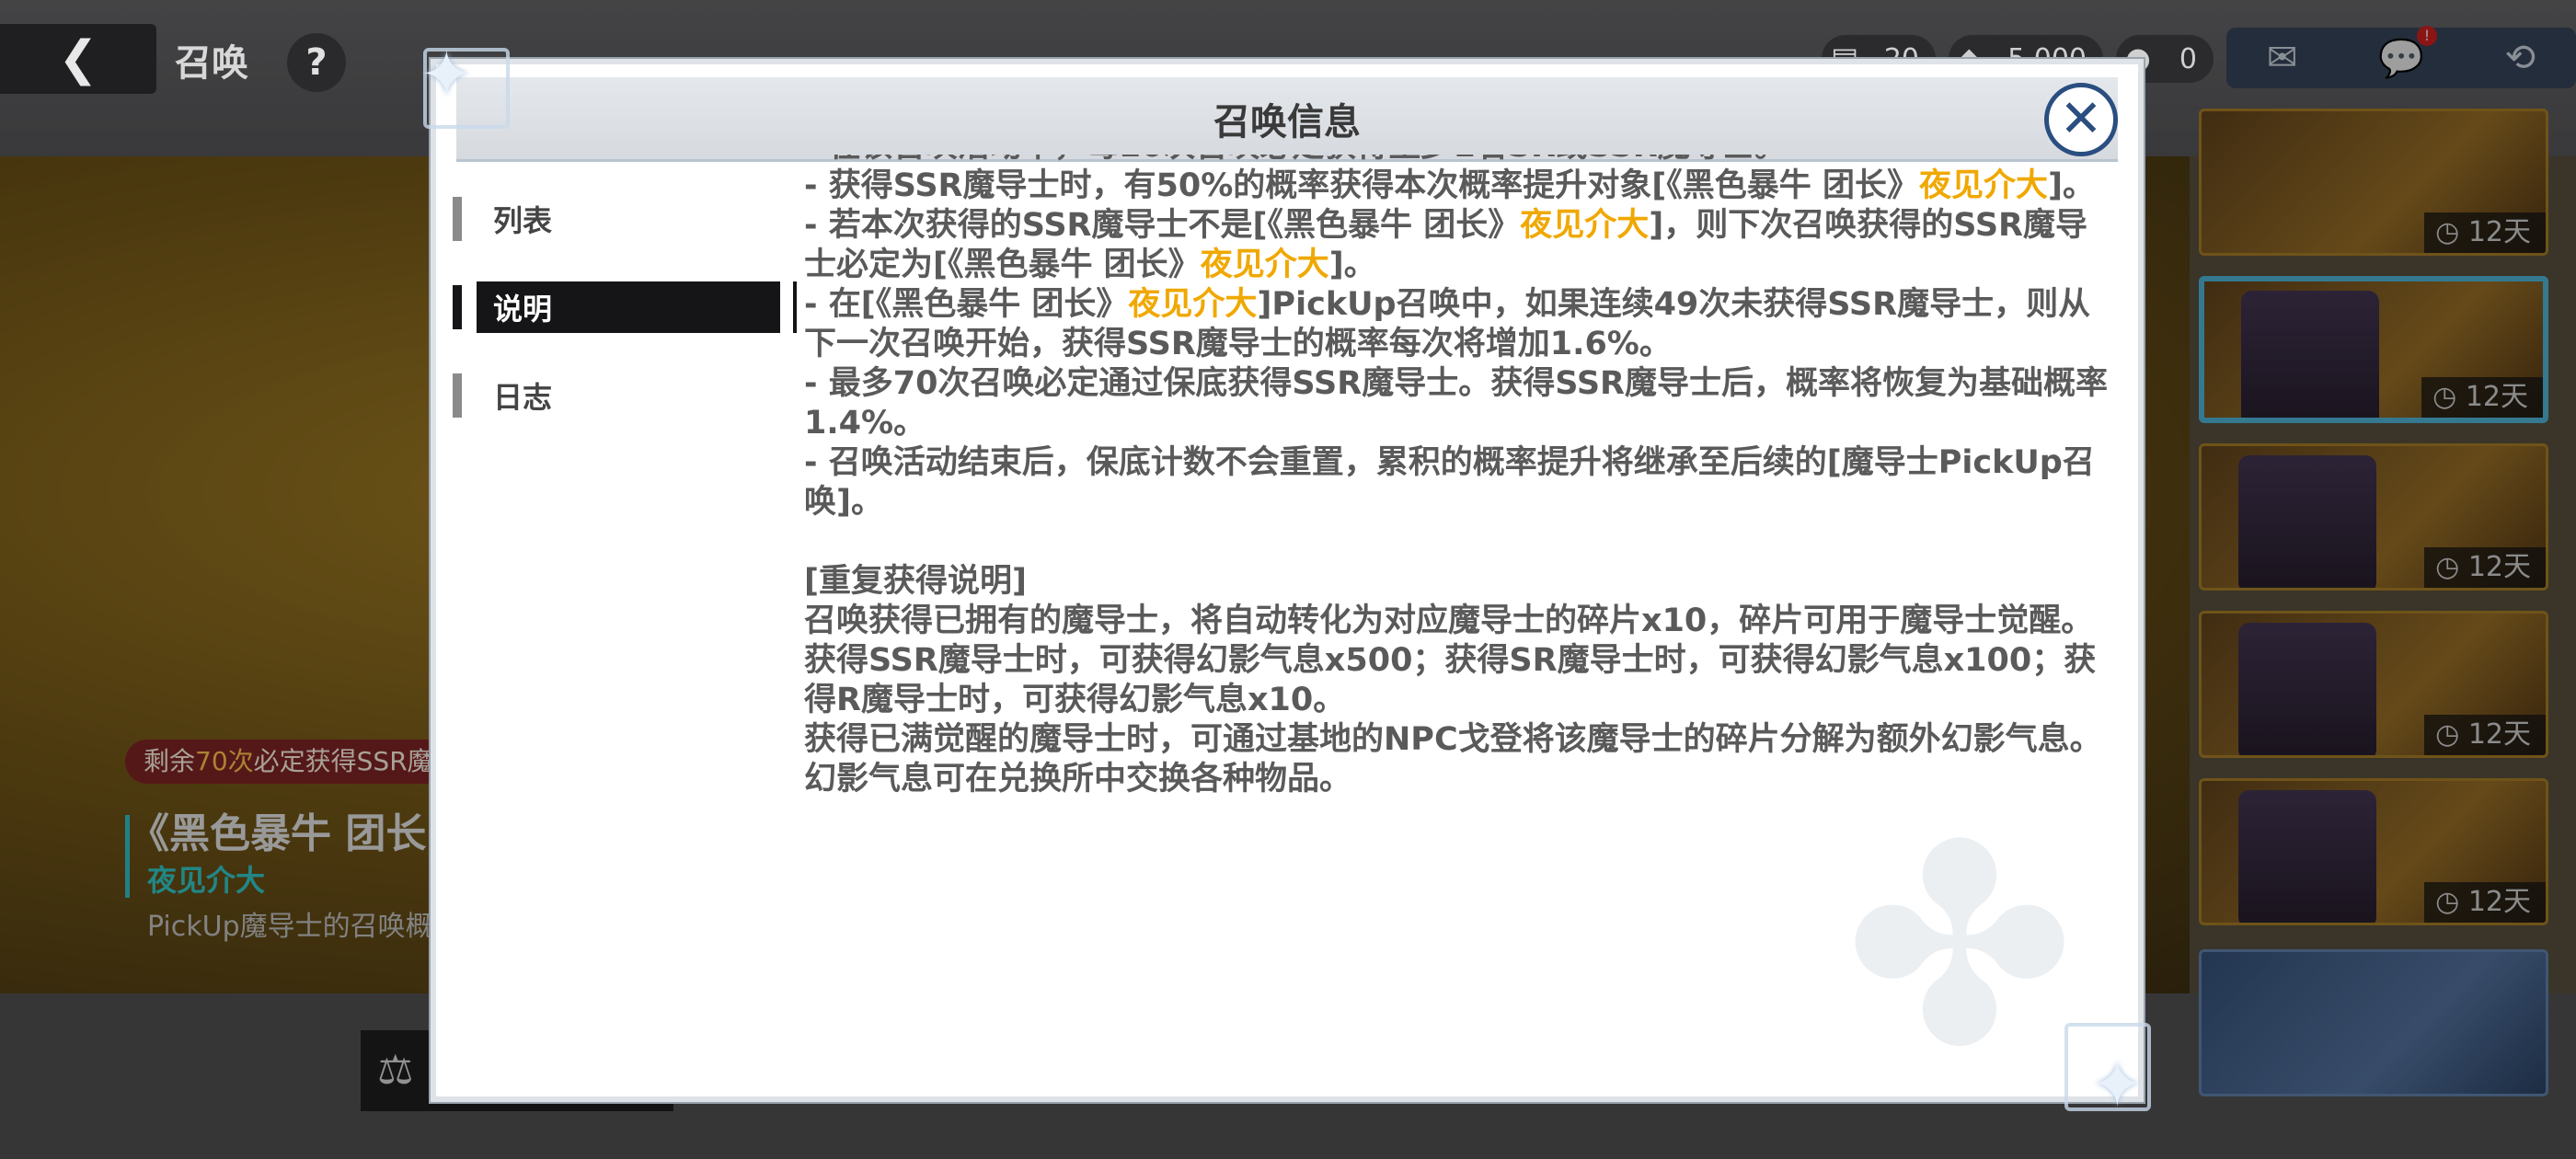 The image size is (2576, 1159). What do you see at coordinates (206, 880) in the screenshot?
I see `banner-character-name: 夜见介大` at bounding box center [206, 880].